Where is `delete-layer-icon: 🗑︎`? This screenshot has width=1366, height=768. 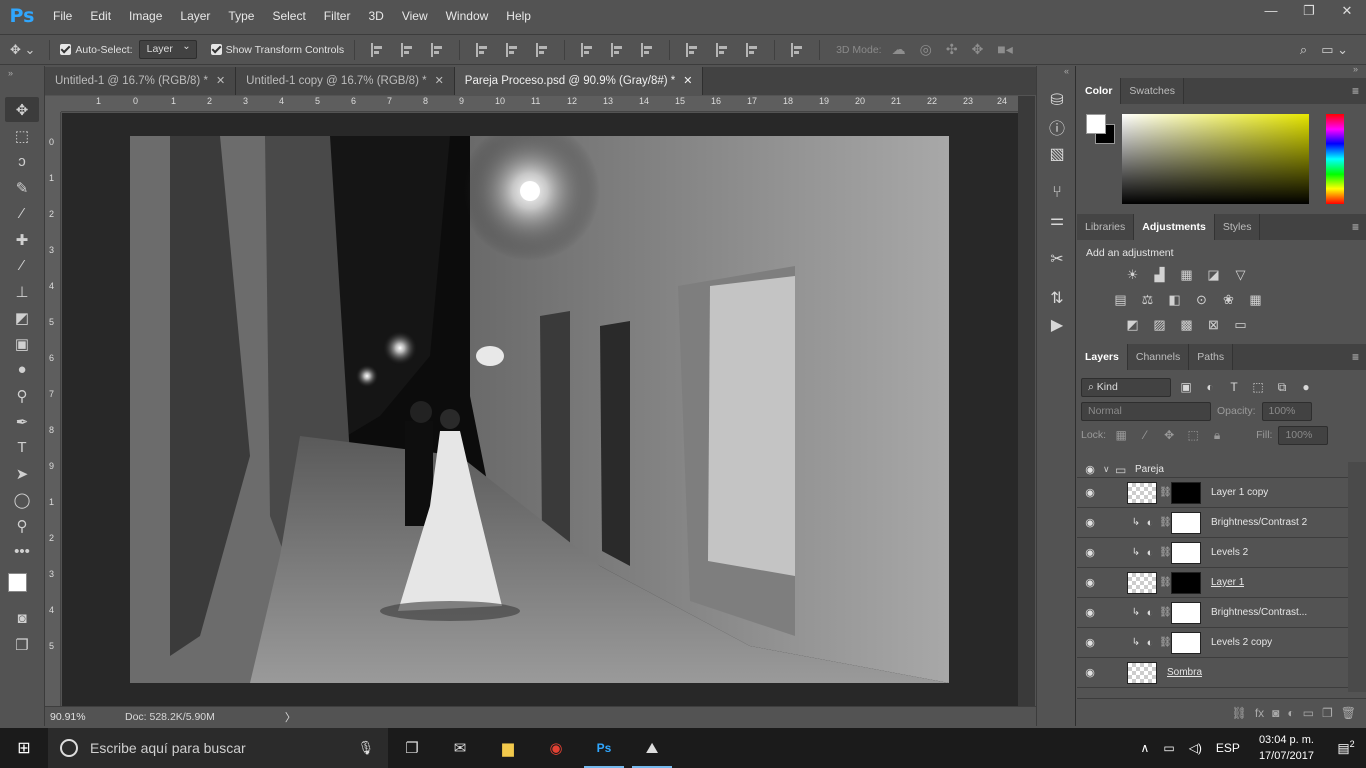
delete-layer-icon: 🗑︎ is located at coordinates (1348, 713).